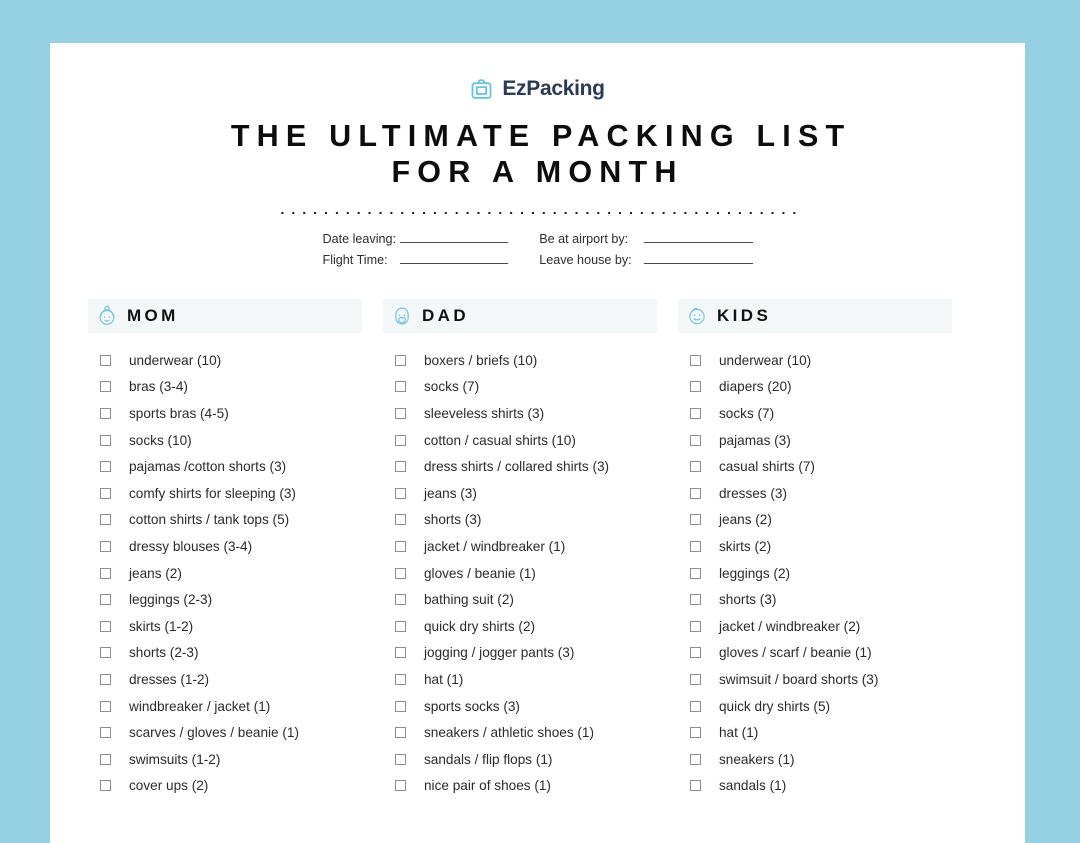 Image resolution: width=1080 pixels, height=843 pixels. What do you see at coordinates (231, 786) in the screenshot?
I see `checklist-item: cover ups (2)` at bounding box center [231, 786].